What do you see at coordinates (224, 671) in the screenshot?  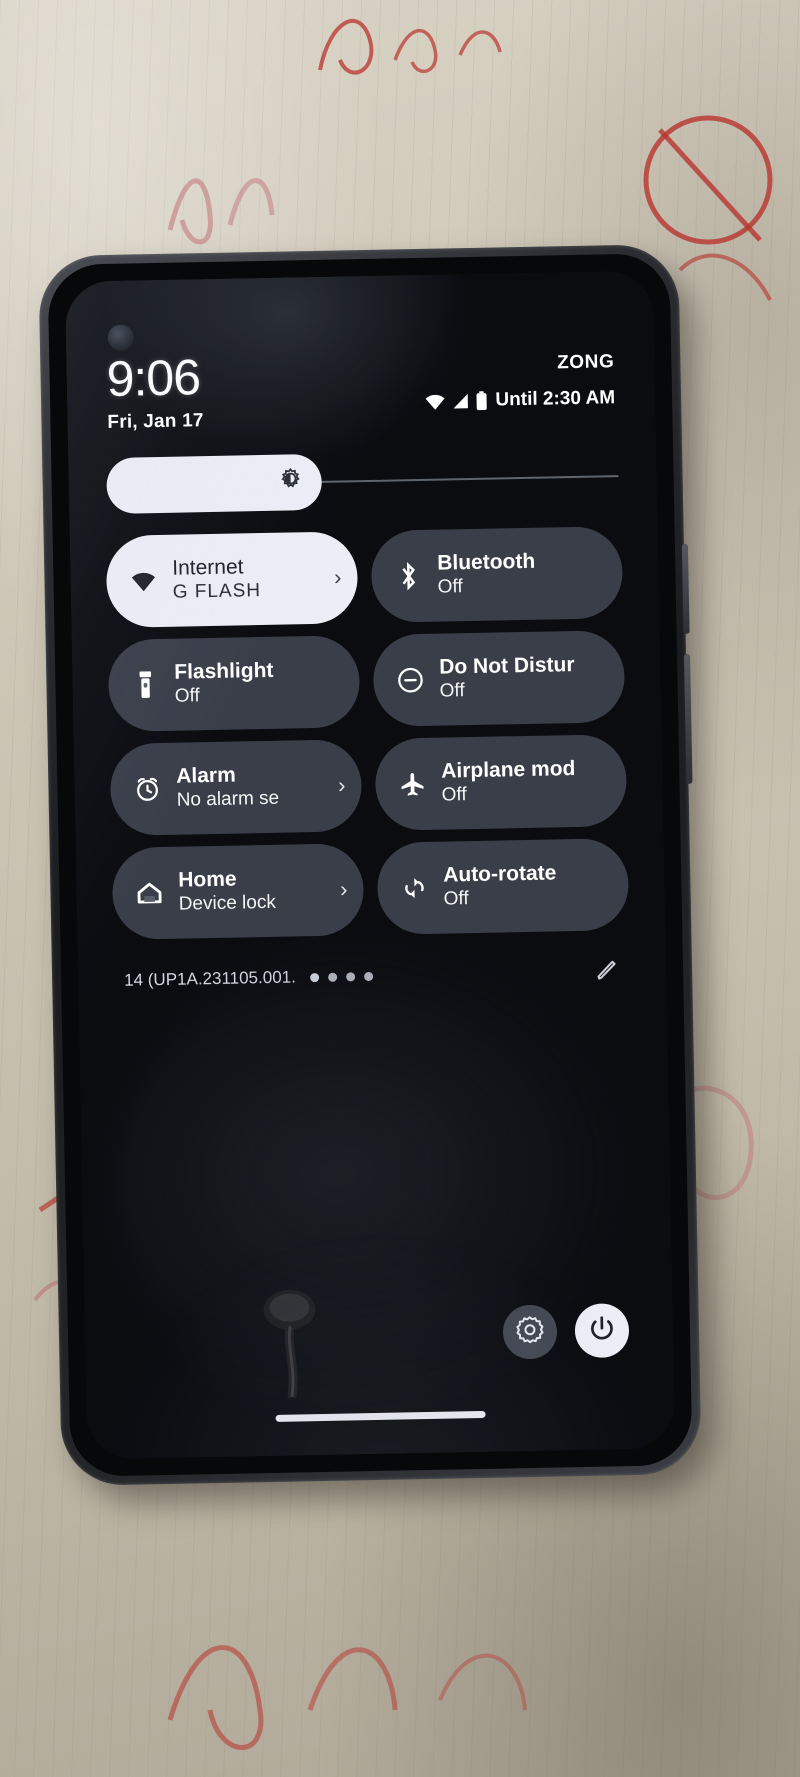 I see `tile-title: Flashlight` at bounding box center [224, 671].